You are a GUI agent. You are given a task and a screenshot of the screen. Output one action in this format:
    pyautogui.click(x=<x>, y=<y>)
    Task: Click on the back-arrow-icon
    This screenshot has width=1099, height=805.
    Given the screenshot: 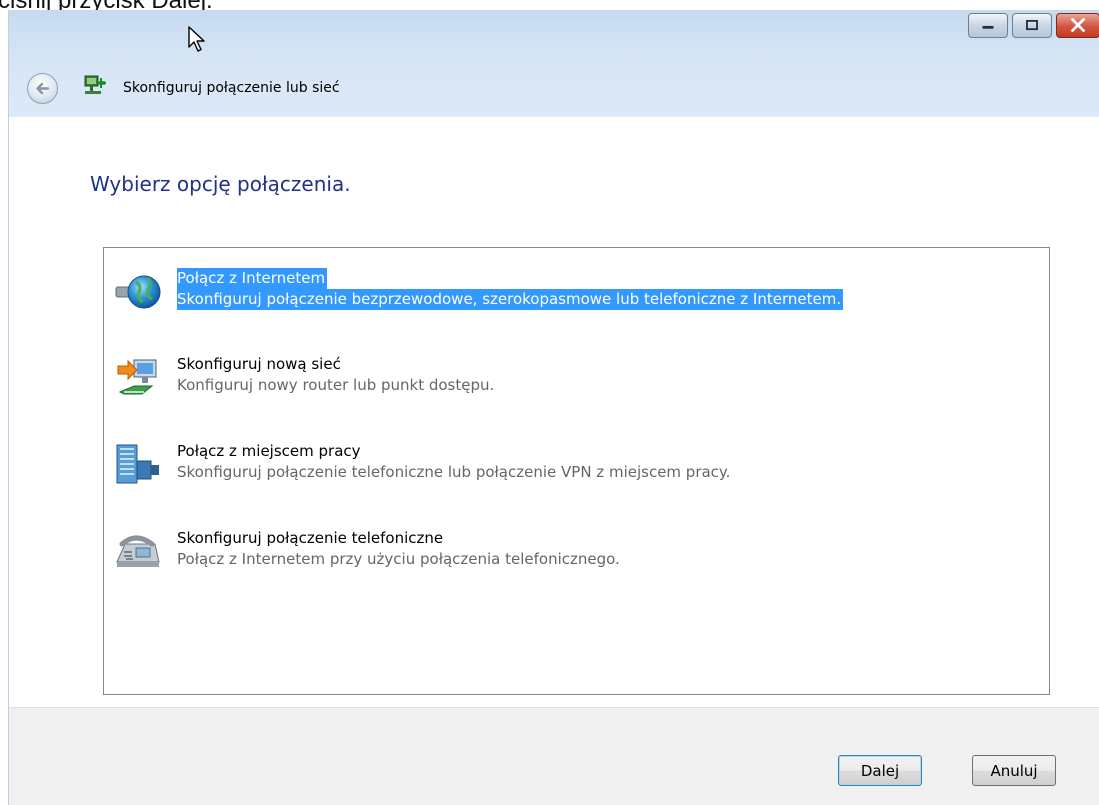 What is the action you would take?
    pyautogui.click(x=43, y=88)
    